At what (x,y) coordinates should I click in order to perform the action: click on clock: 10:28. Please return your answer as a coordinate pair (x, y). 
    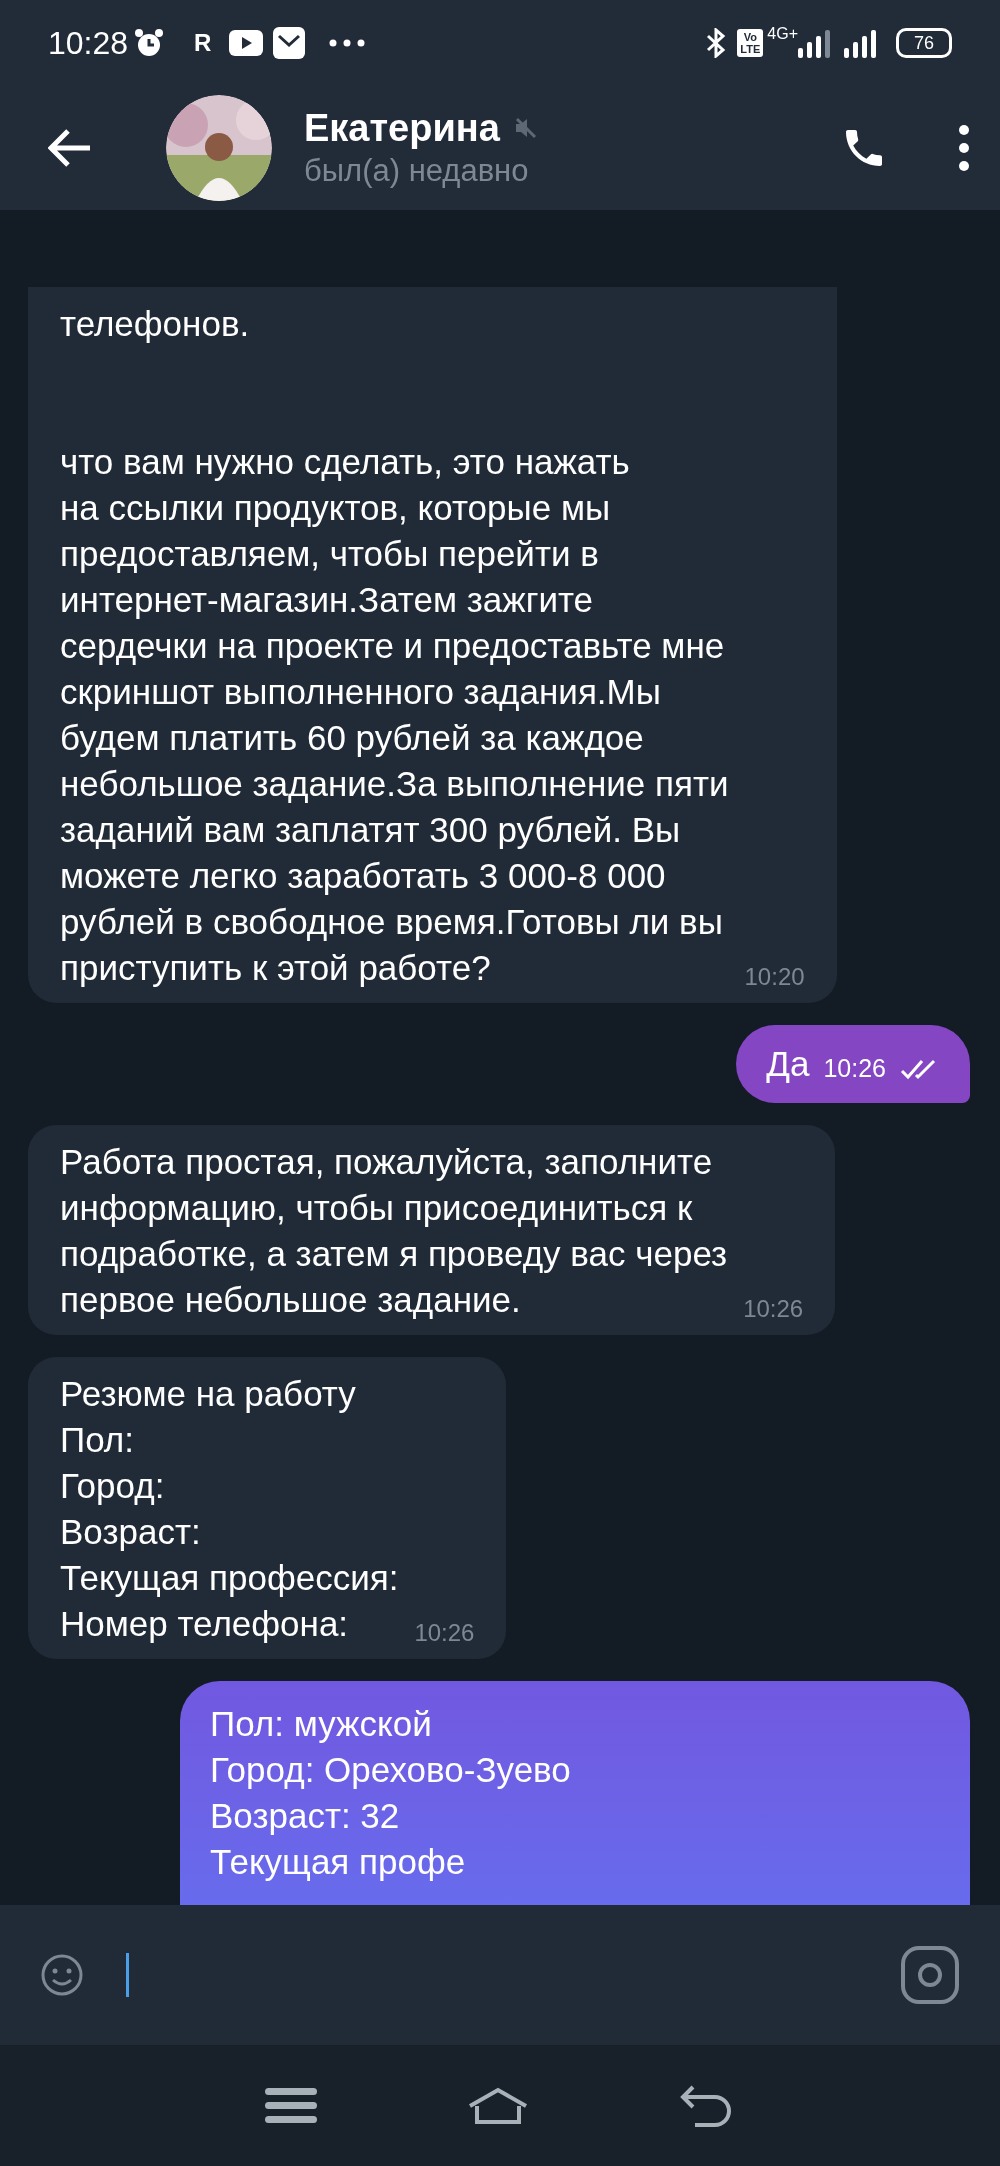
    Looking at the image, I should click on (88, 43).